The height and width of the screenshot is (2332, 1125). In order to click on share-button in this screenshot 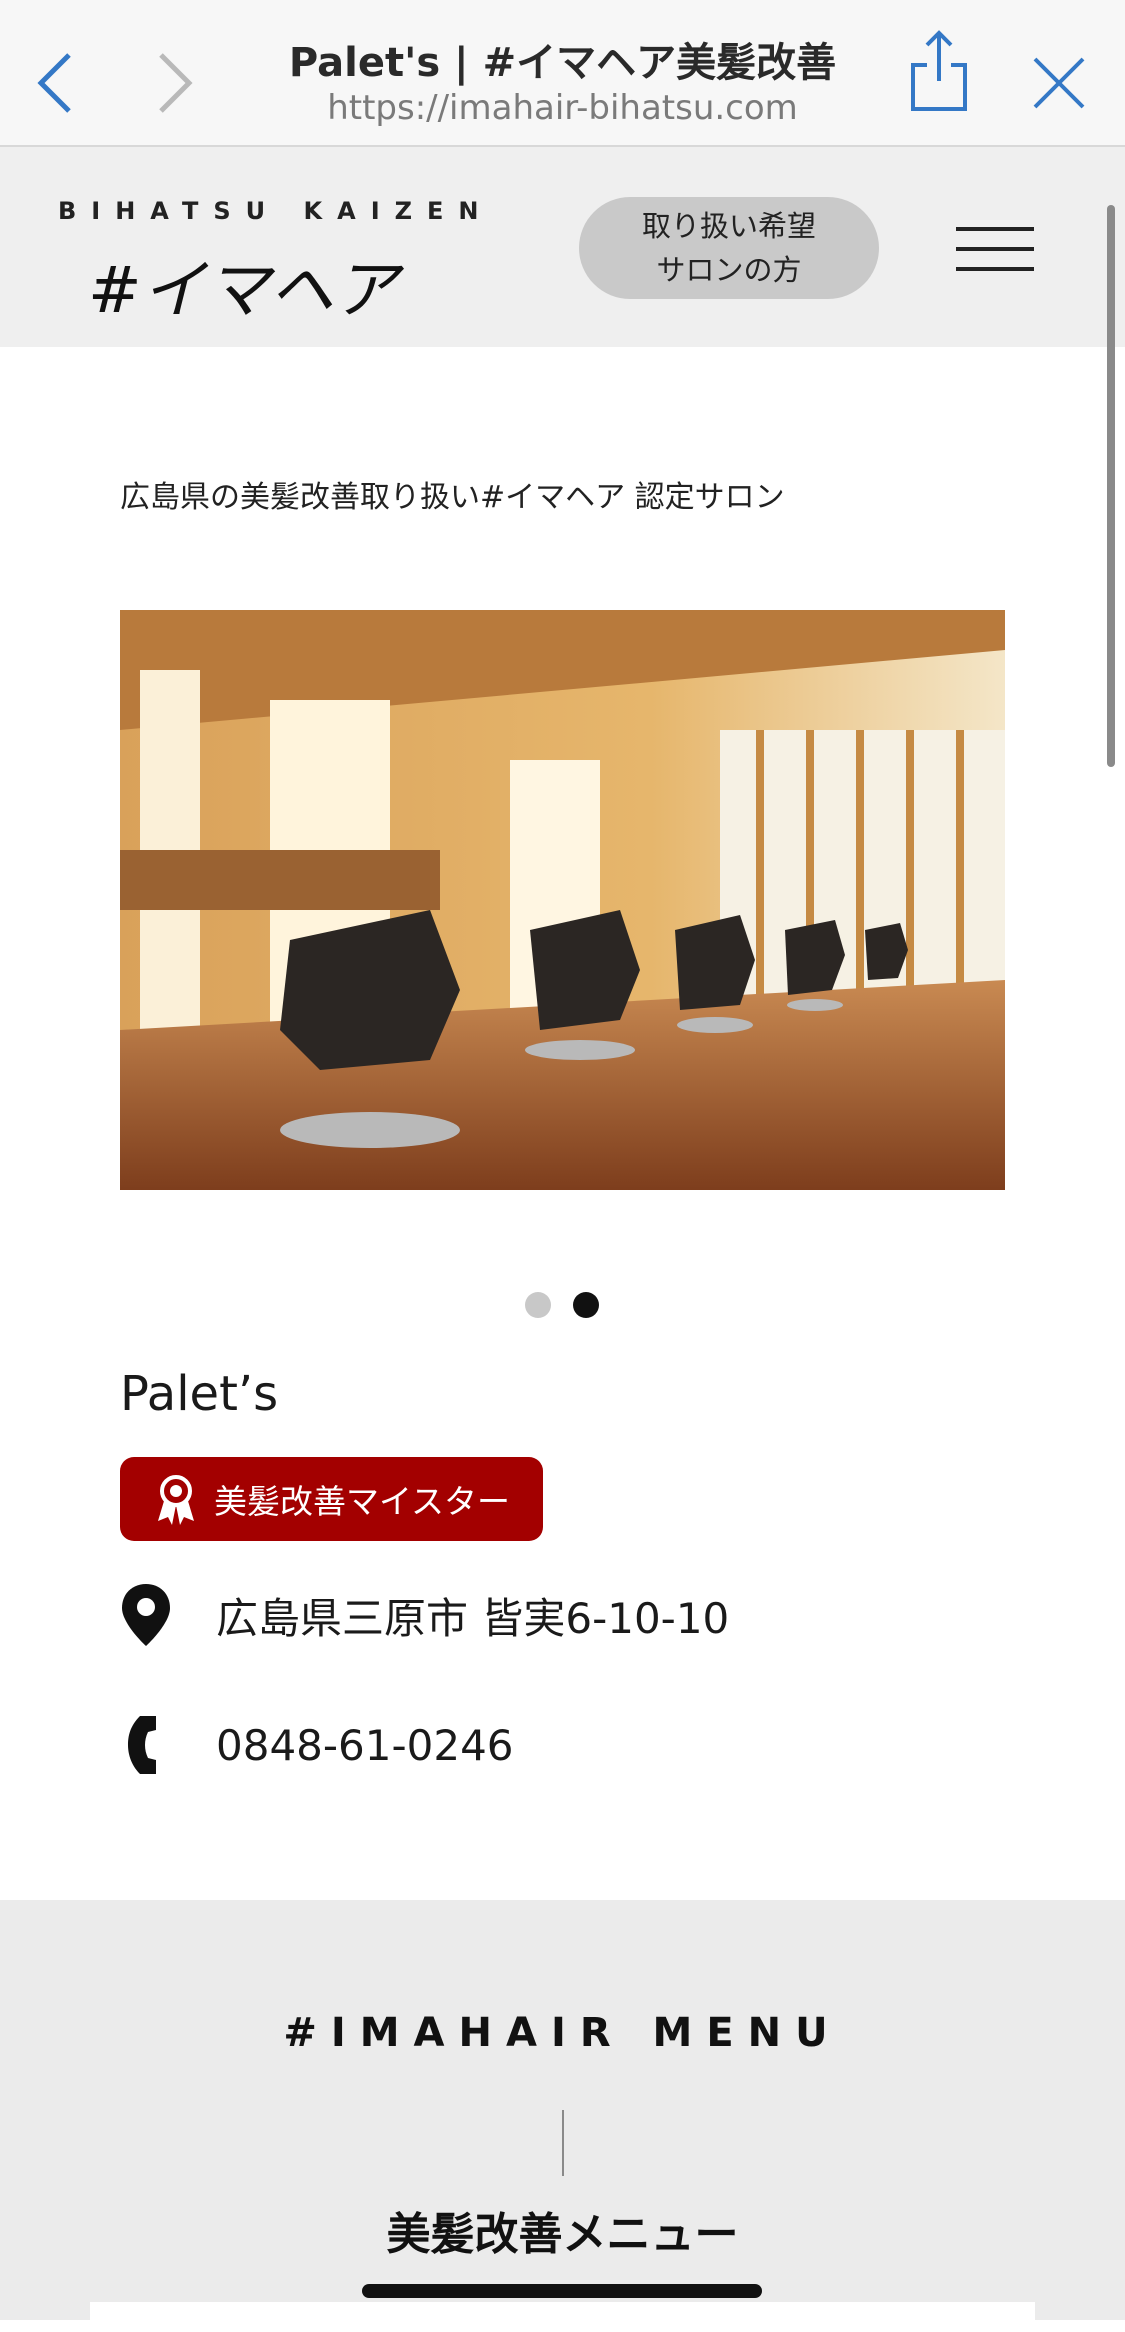, I will do `click(939, 70)`.